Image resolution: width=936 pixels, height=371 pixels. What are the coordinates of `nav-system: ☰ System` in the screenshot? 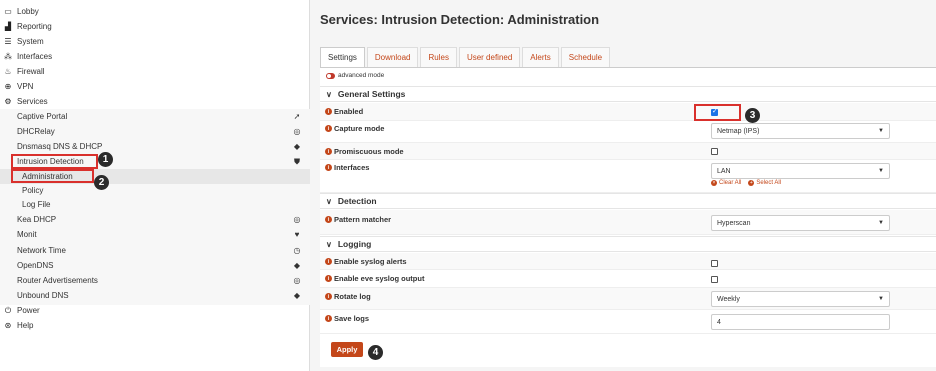 It's located at (155, 41).